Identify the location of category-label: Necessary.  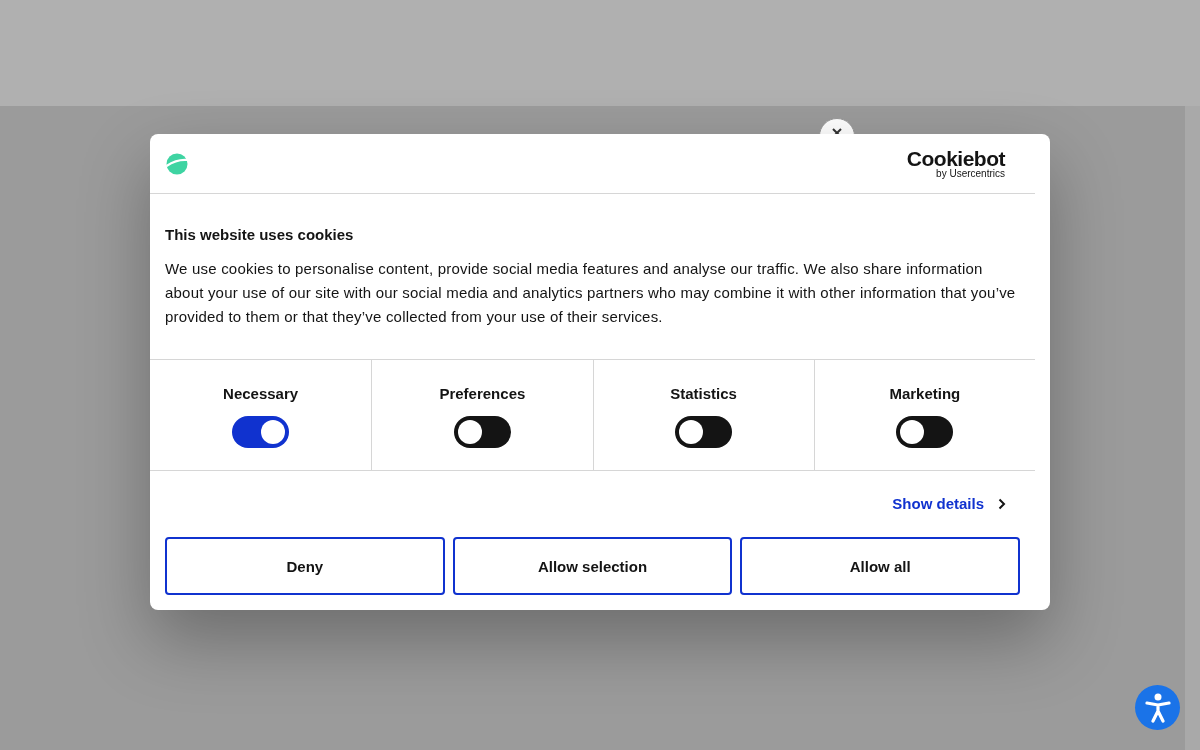
(261, 393).